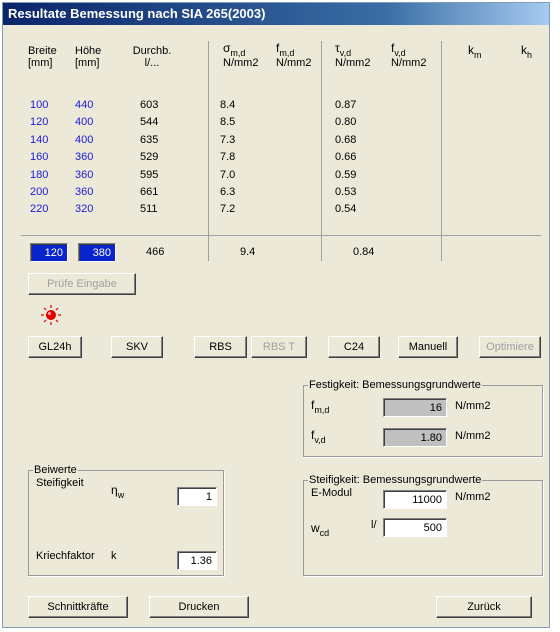  Describe the element at coordinates (228, 192) in the screenshot. I see `row-sigma: 6.3` at that location.